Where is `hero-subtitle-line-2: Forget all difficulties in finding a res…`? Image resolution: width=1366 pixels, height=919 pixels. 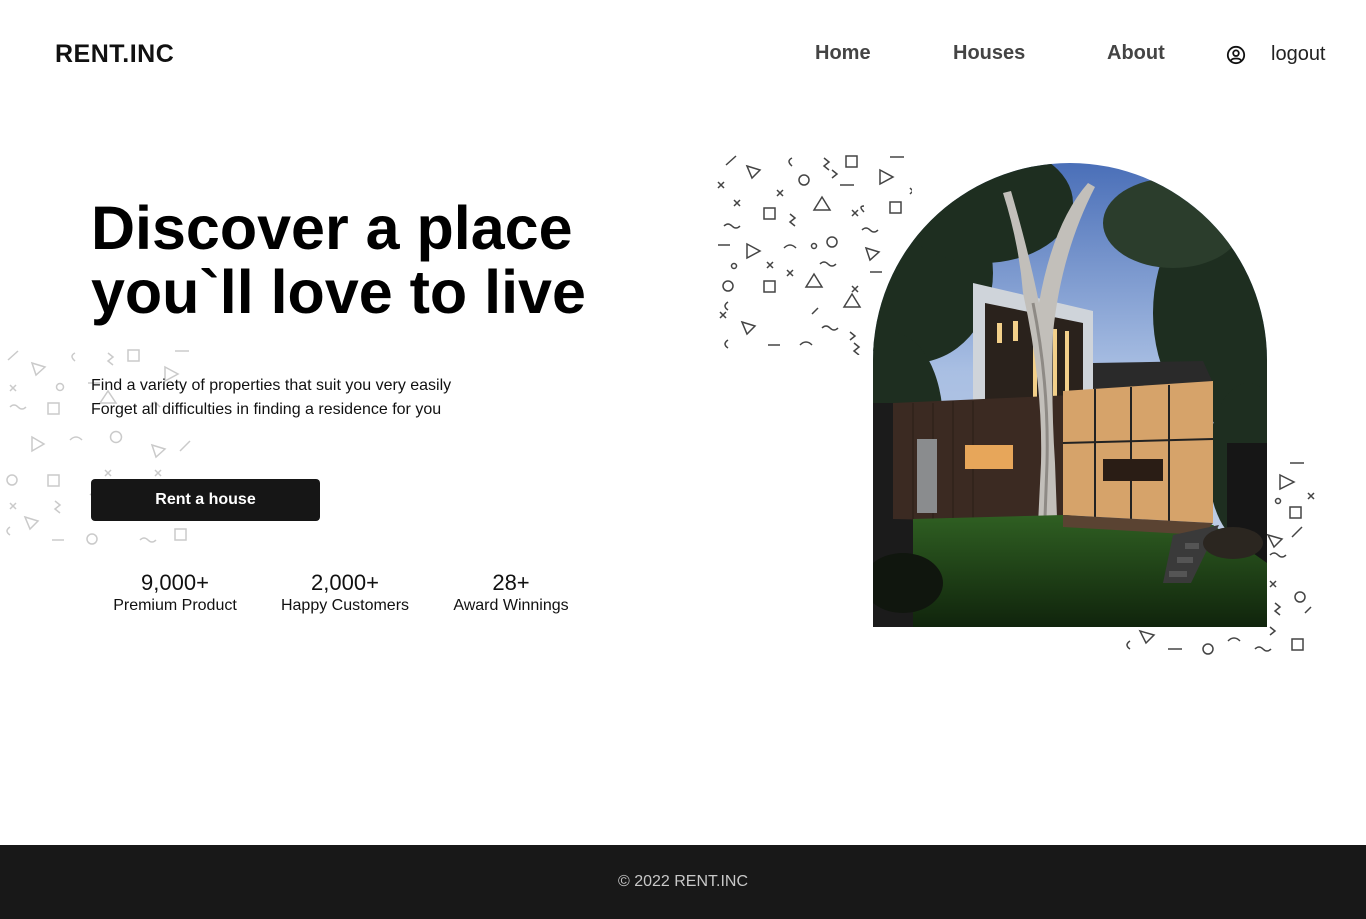 hero-subtitle-line-2: Forget all difficulties in finding a res… is located at coordinates (266, 409).